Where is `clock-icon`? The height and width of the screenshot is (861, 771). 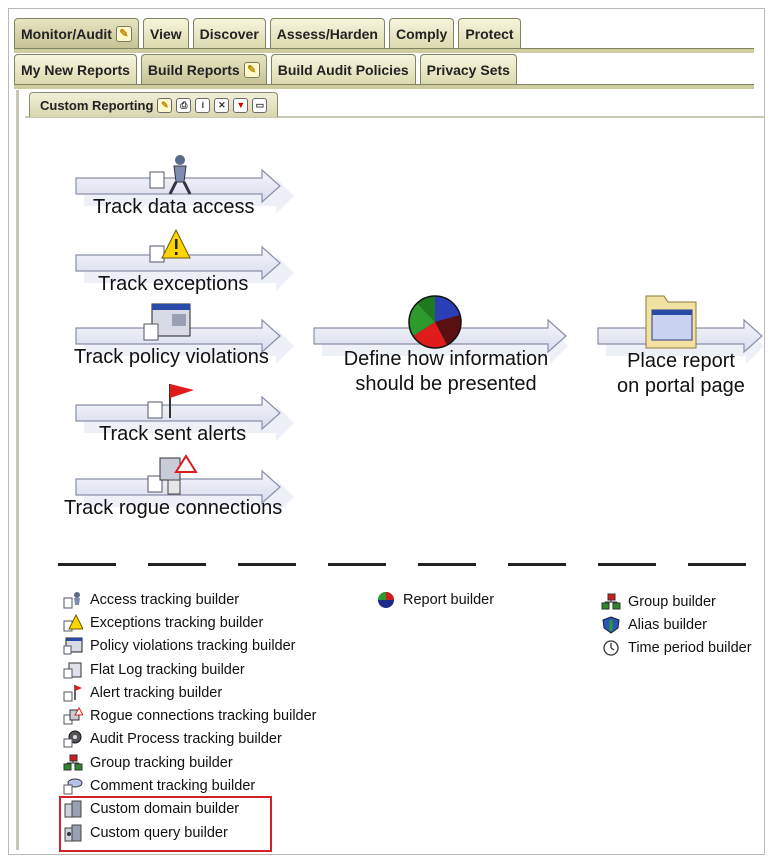 clock-icon is located at coordinates (611, 648).